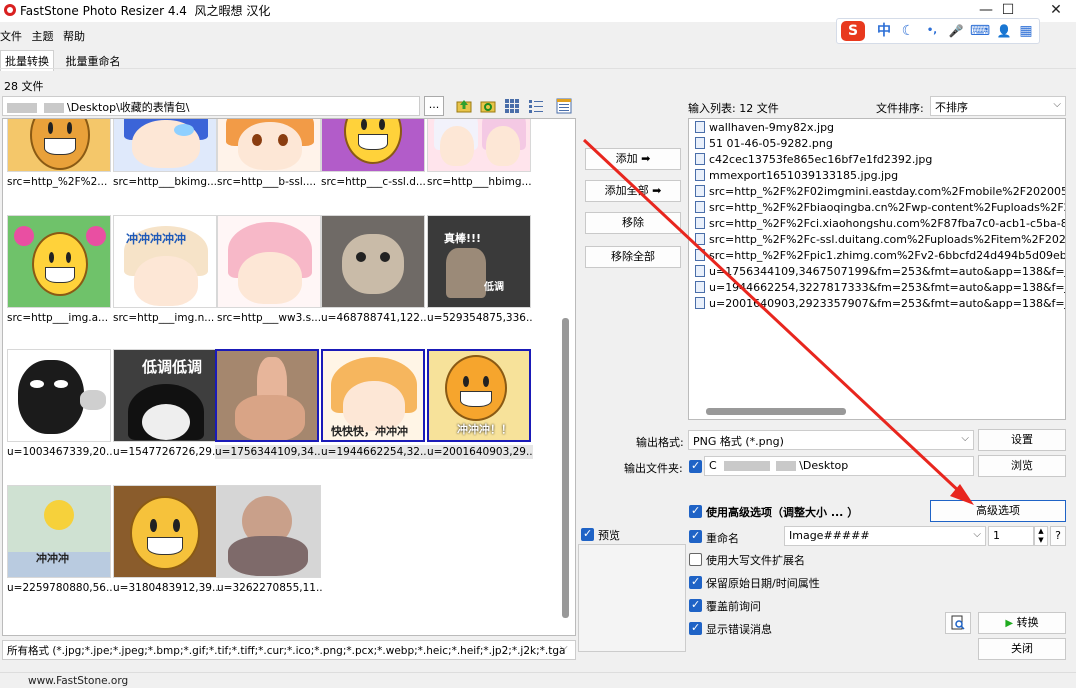 Image resolution: width=1076 pixels, height=688 pixels. I want to click on rename-start-input: 1, so click(1011, 536).